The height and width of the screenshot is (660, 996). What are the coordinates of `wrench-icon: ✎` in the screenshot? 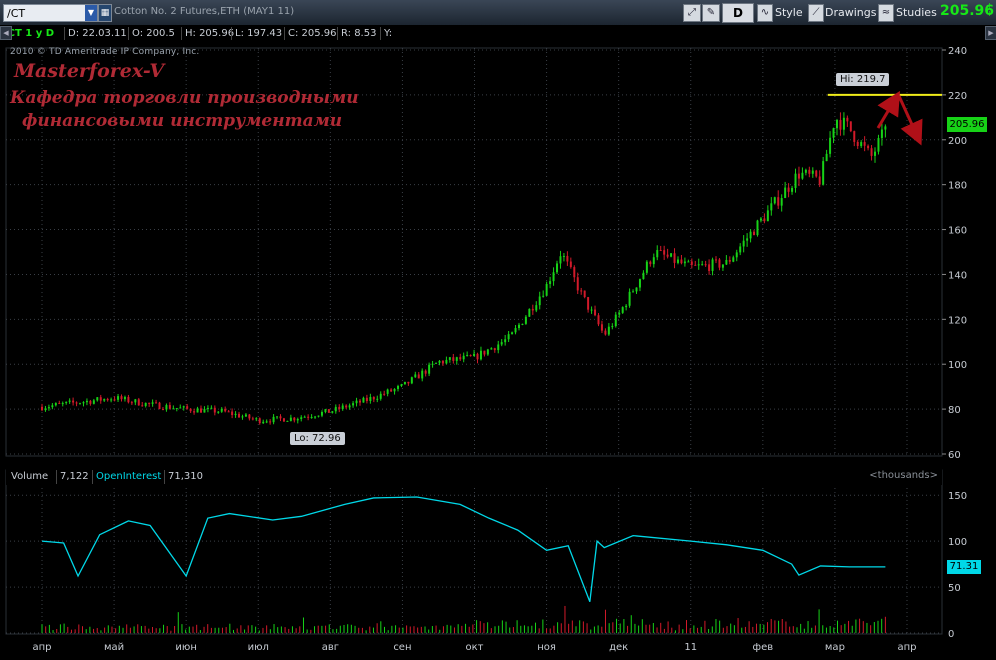 It's located at (711, 13).